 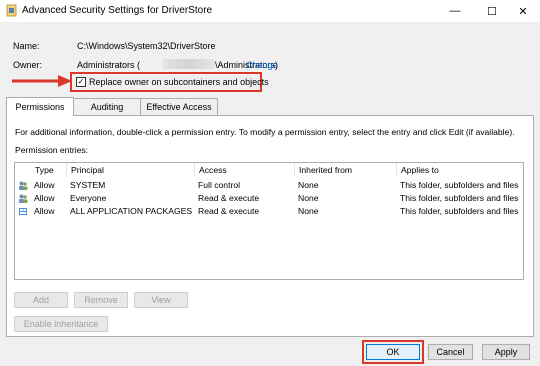 What do you see at coordinates (11, 10) in the screenshot?
I see `security-shield-icon` at bounding box center [11, 10].